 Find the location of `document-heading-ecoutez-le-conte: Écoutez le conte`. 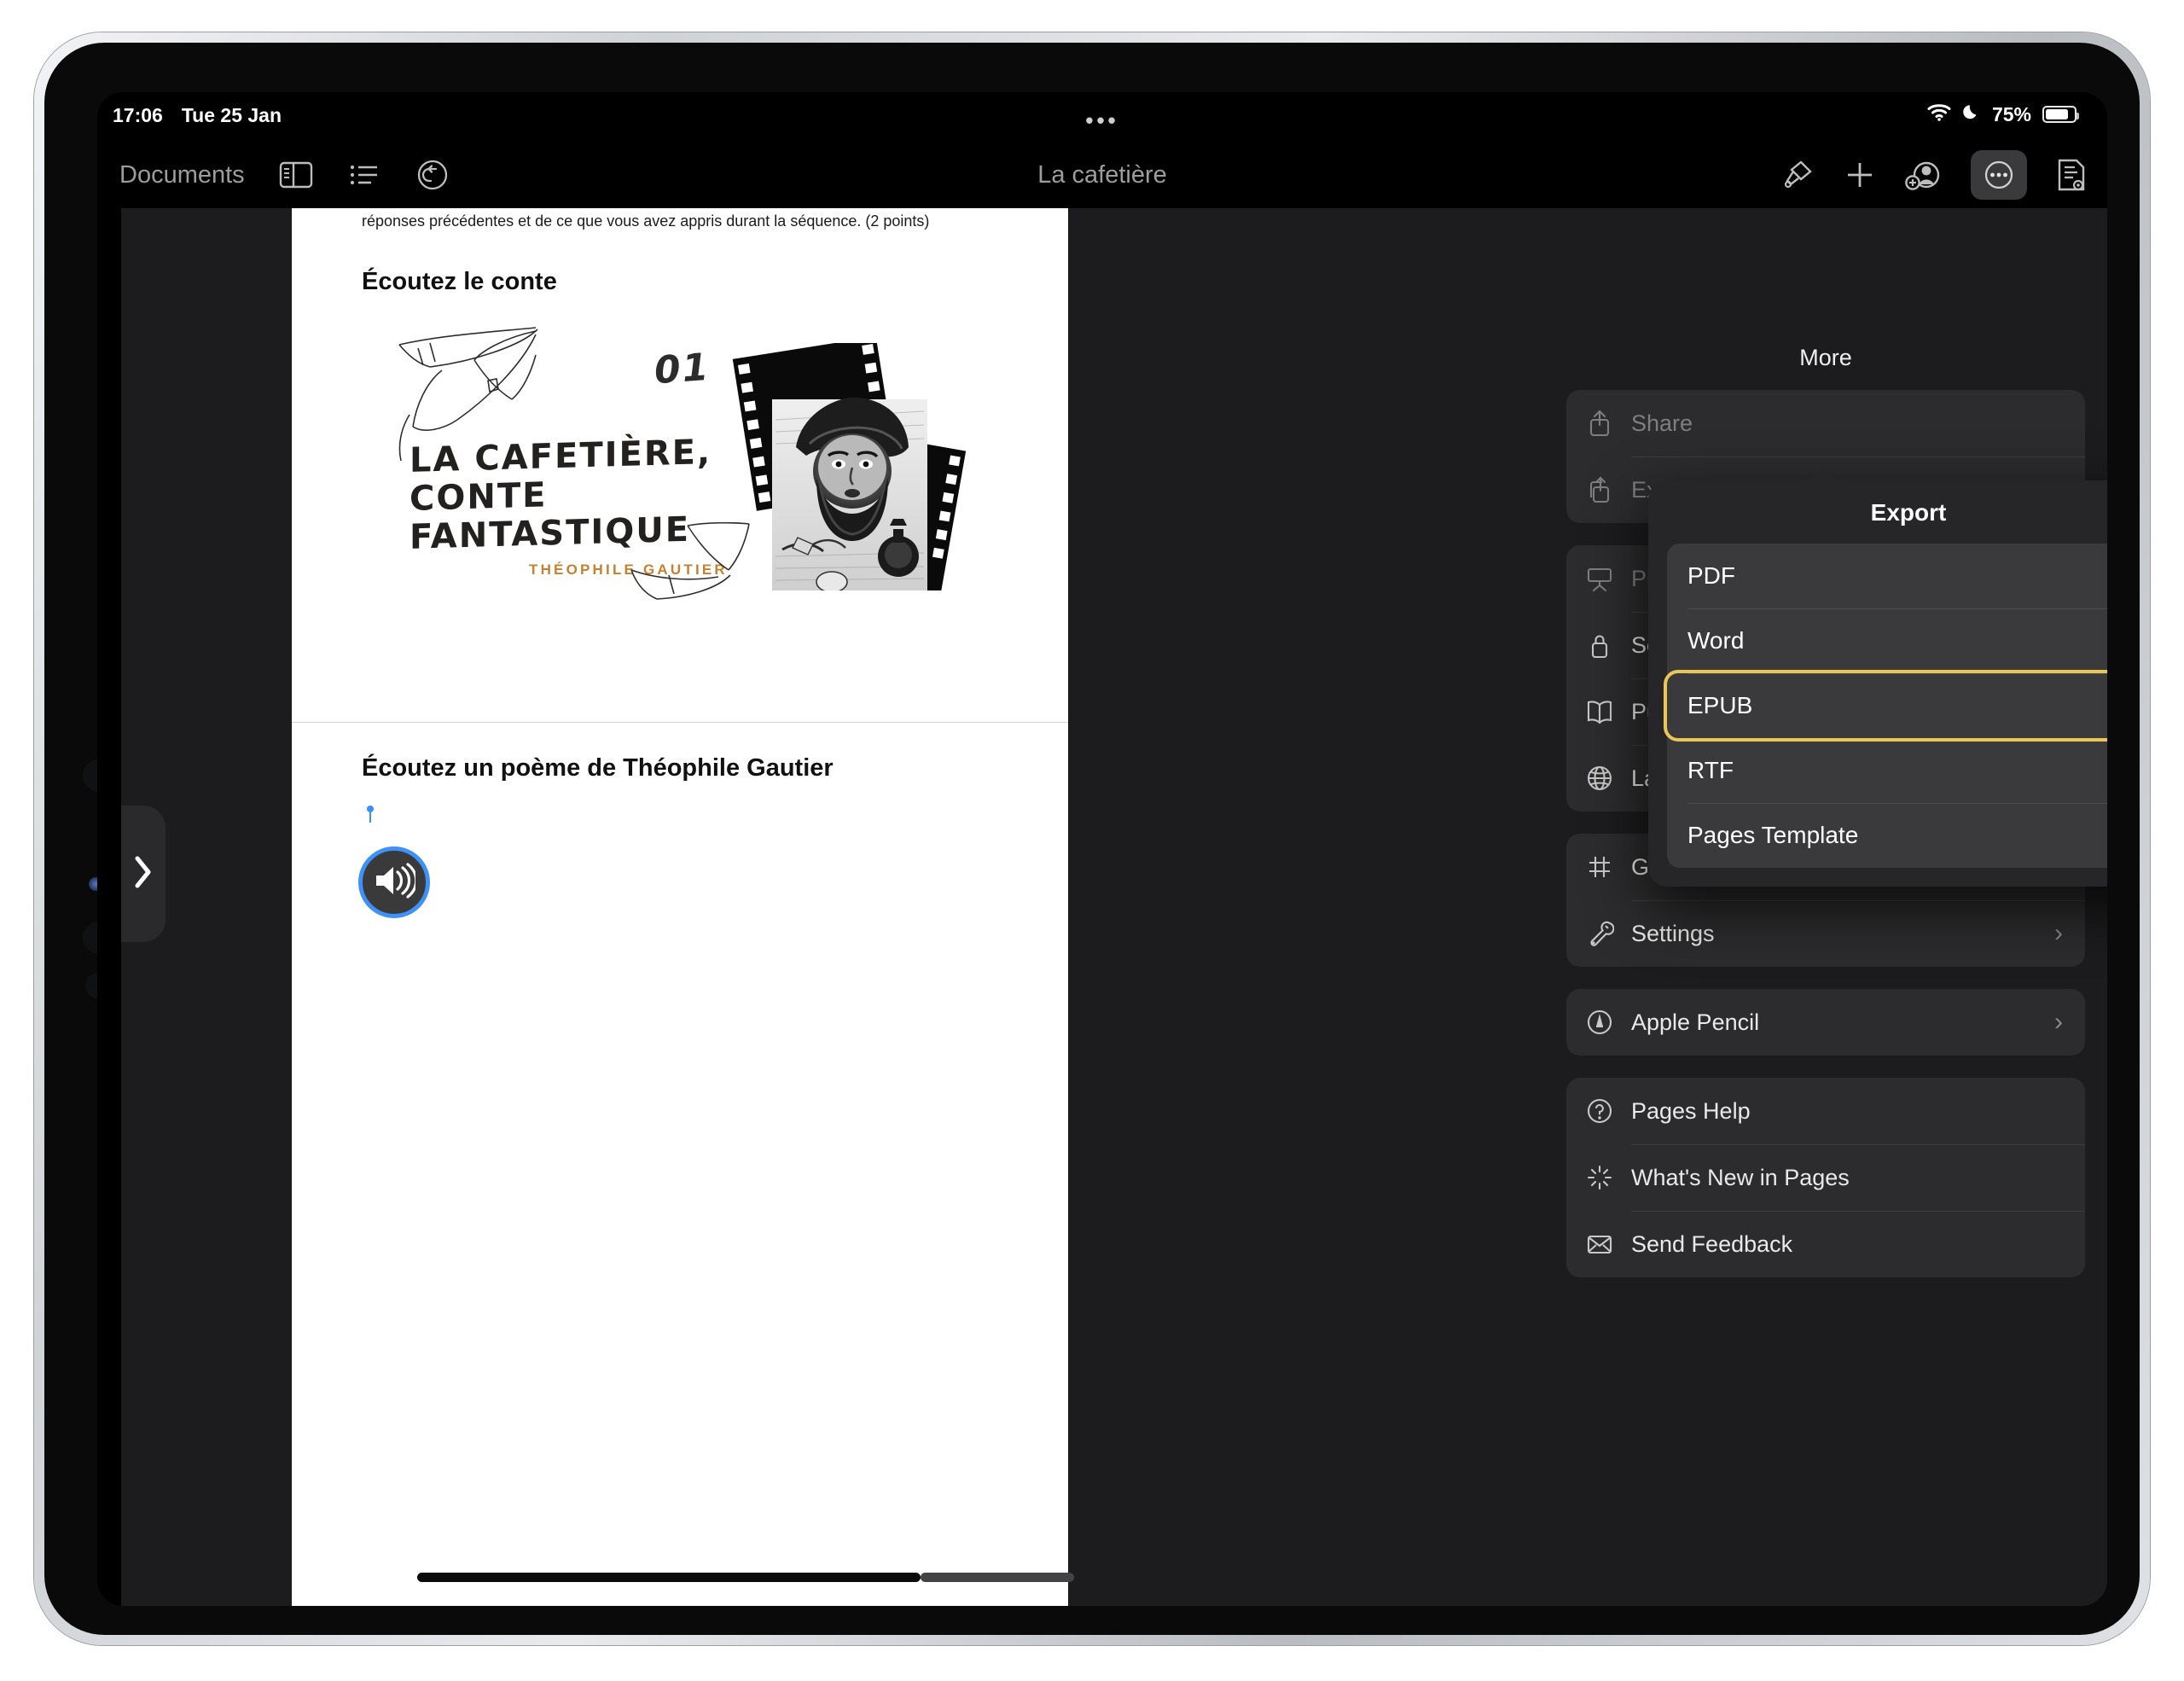

document-heading-ecoutez-le-conte: Écoutez le conte is located at coordinates (459, 282).